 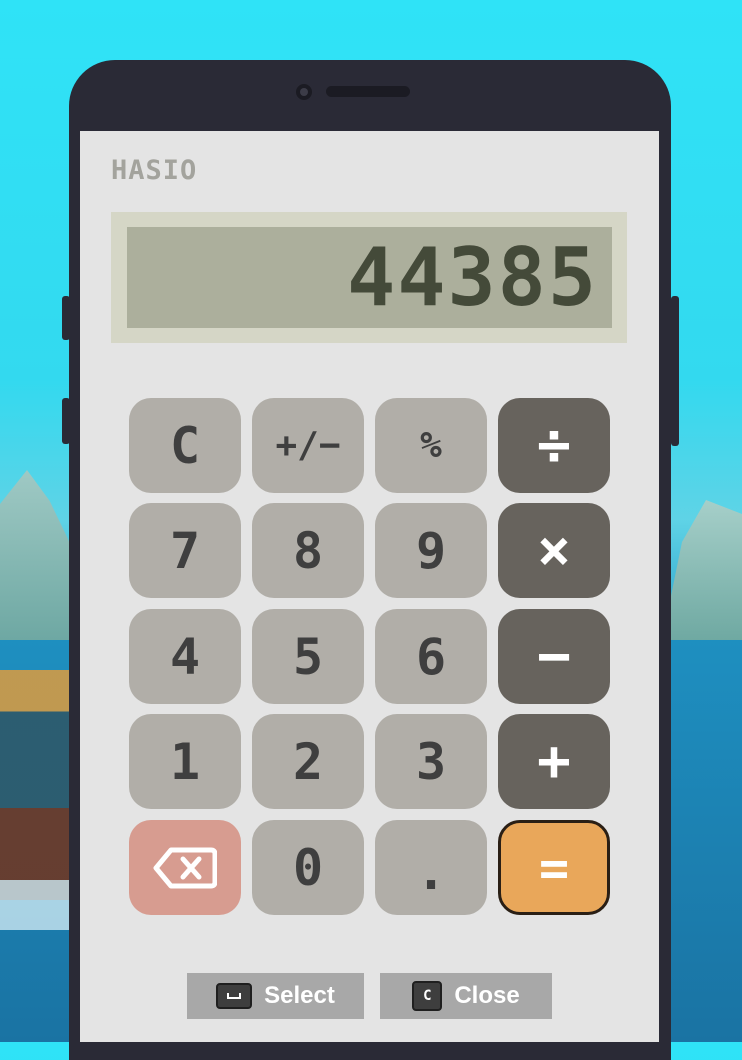 What do you see at coordinates (308, 761) in the screenshot?
I see `digit-2-button: 2` at bounding box center [308, 761].